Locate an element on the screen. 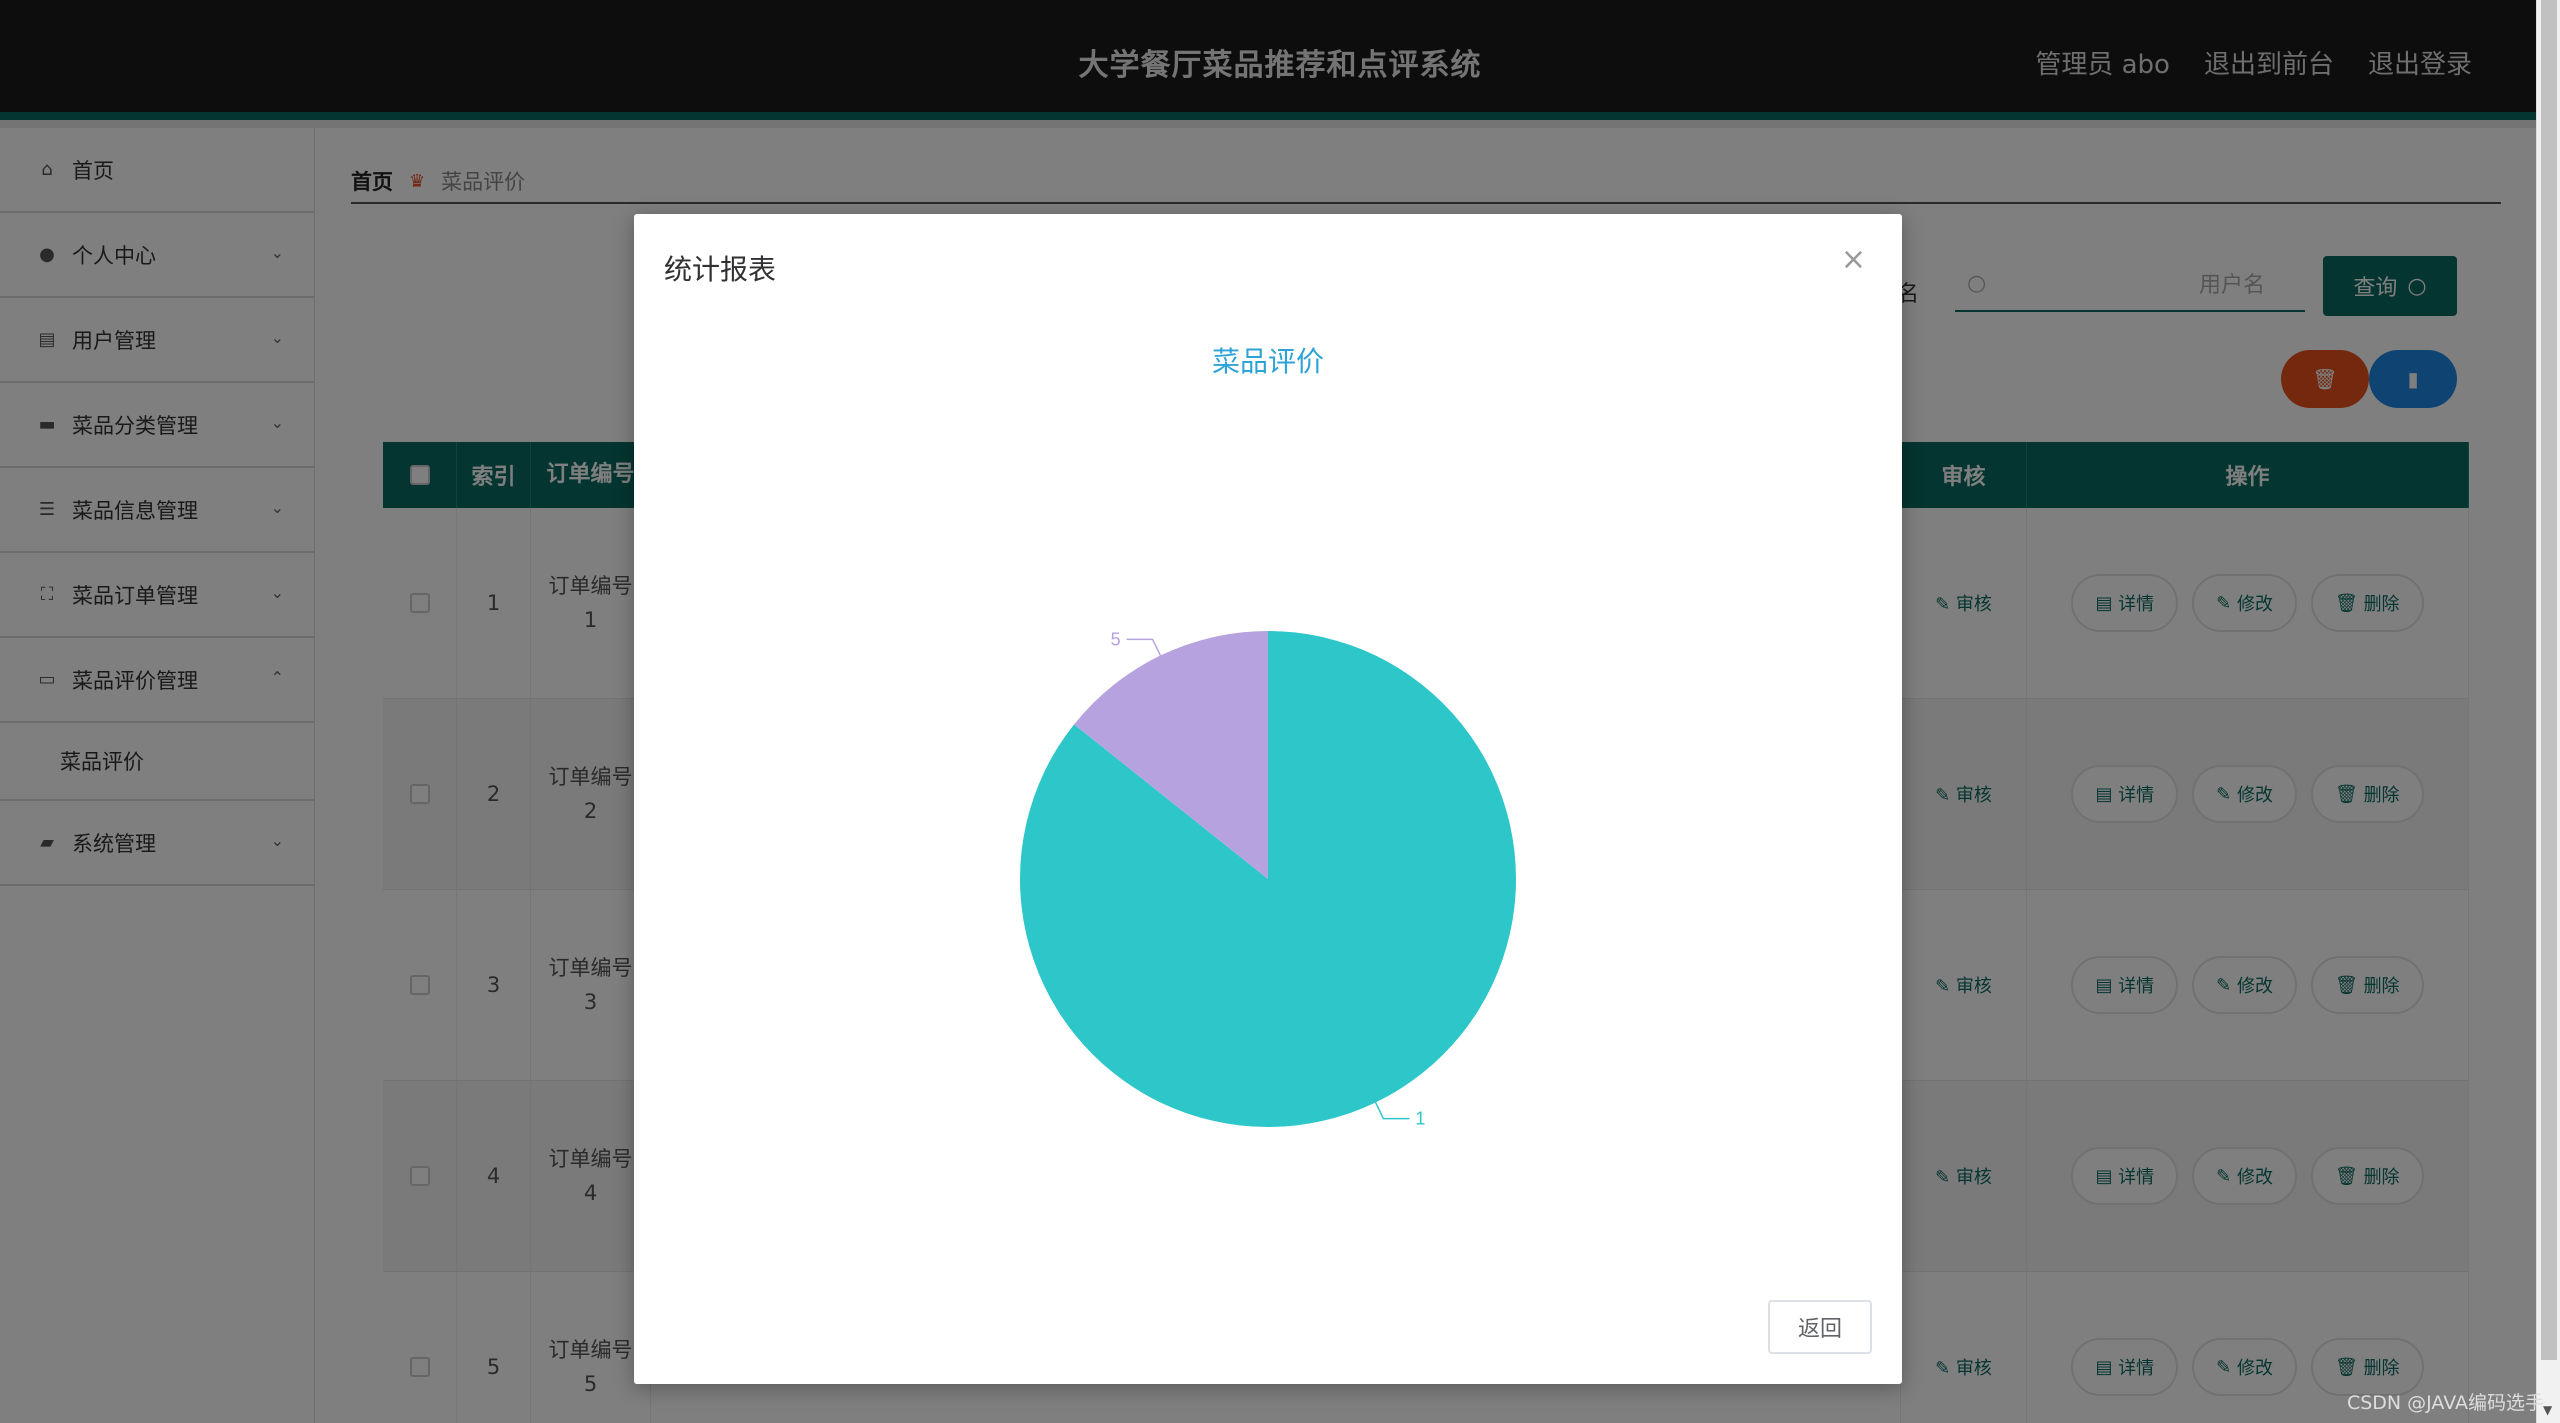 This screenshot has width=2560, height=1423. back-button: 返回 is located at coordinates (1820, 1327).